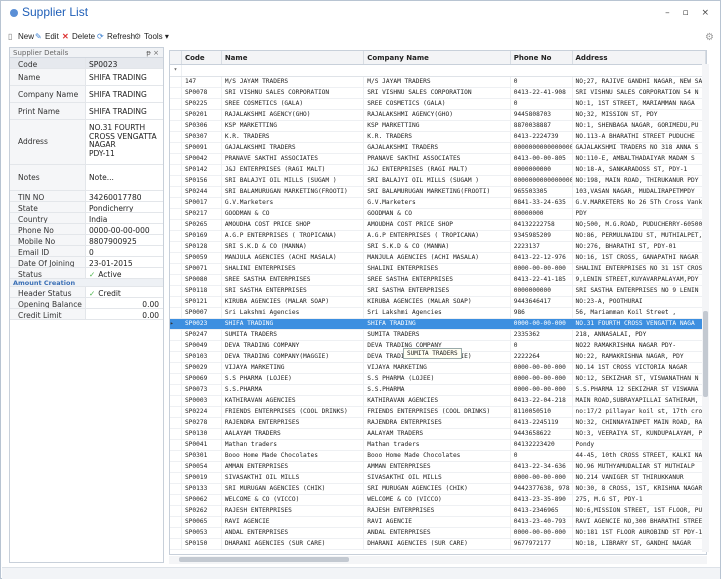 The width and height of the screenshot is (721, 579). What do you see at coordinates (47, 37) in the screenshot?
I see `edit-button: ✎ Edit` at bounding box center [47, 37].